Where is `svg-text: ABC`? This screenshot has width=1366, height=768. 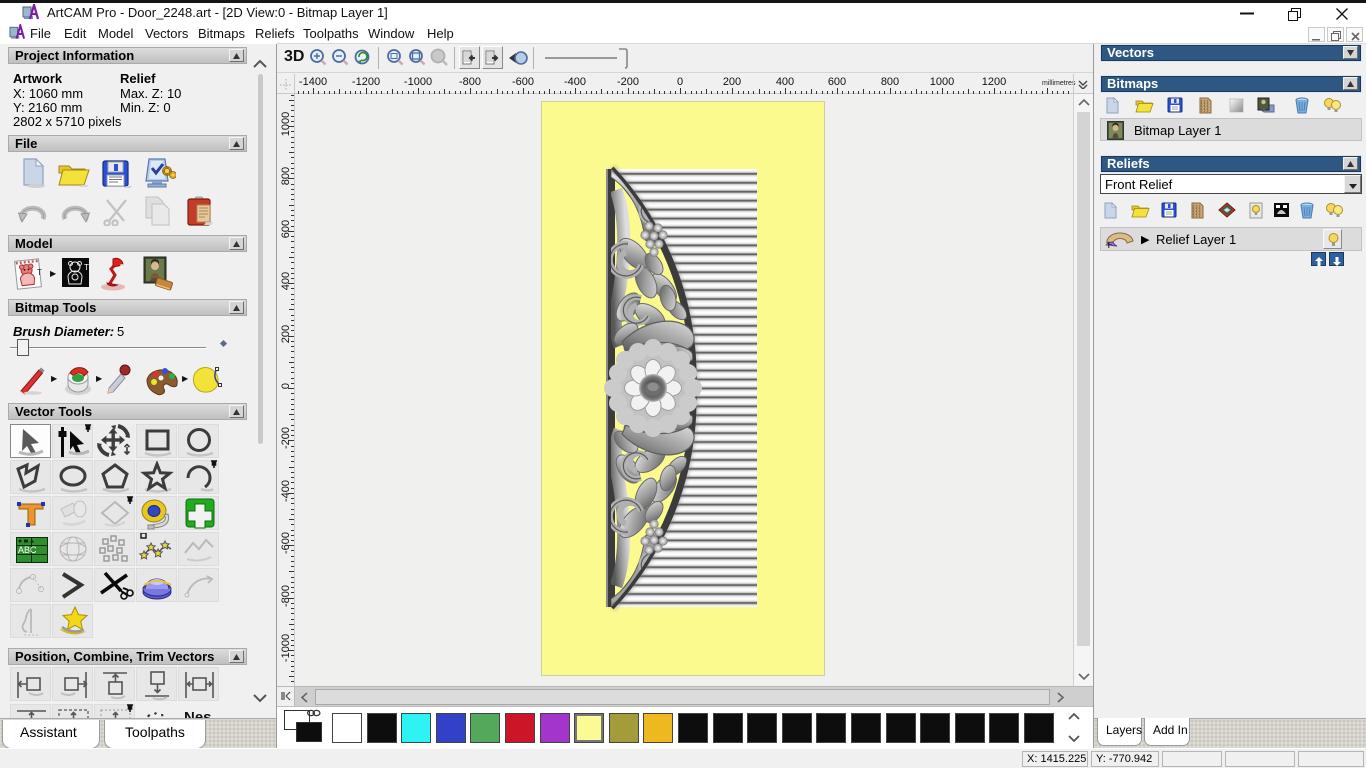 svg-text: ABC is located at coordinates (27, 550).